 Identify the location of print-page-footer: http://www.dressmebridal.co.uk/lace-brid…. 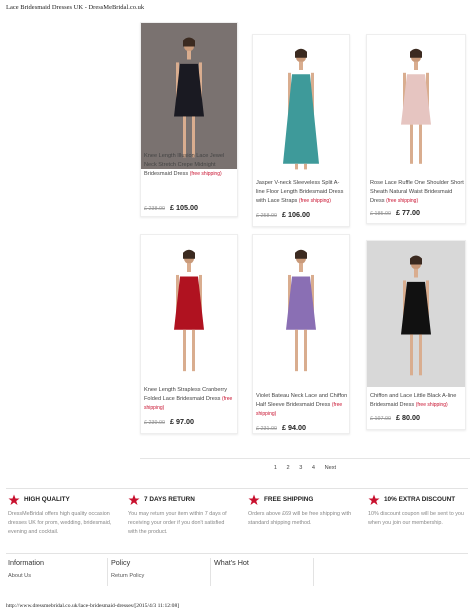
(93, 606).